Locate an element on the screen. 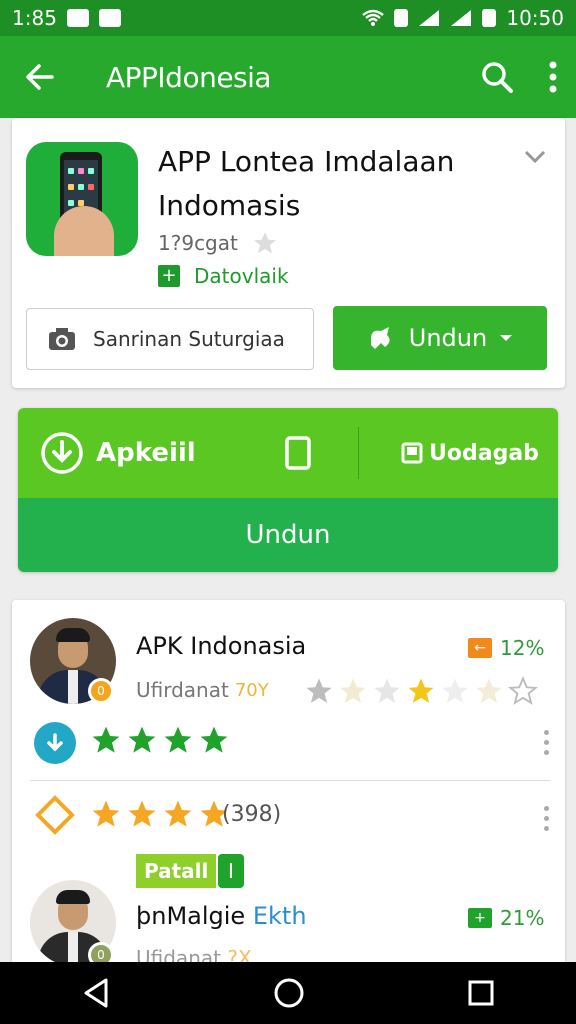  overflow-menu-icon is located at coordinates (553, 77).